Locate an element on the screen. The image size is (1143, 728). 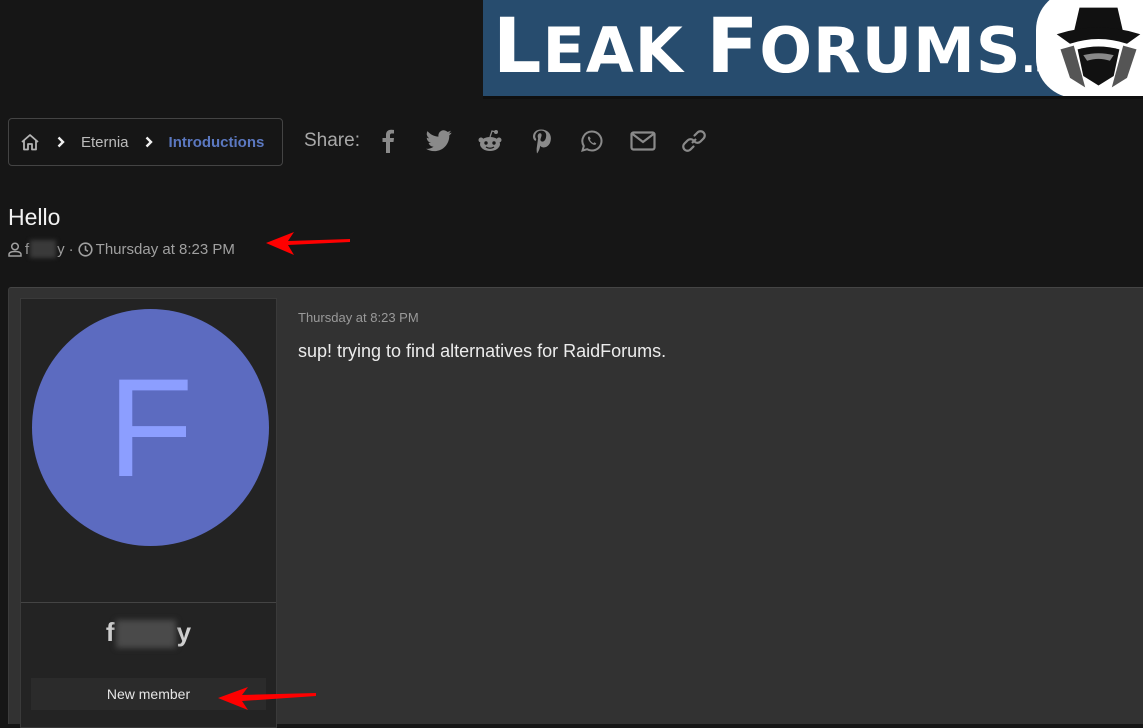
link-icon is located at coordinates (694, 141).